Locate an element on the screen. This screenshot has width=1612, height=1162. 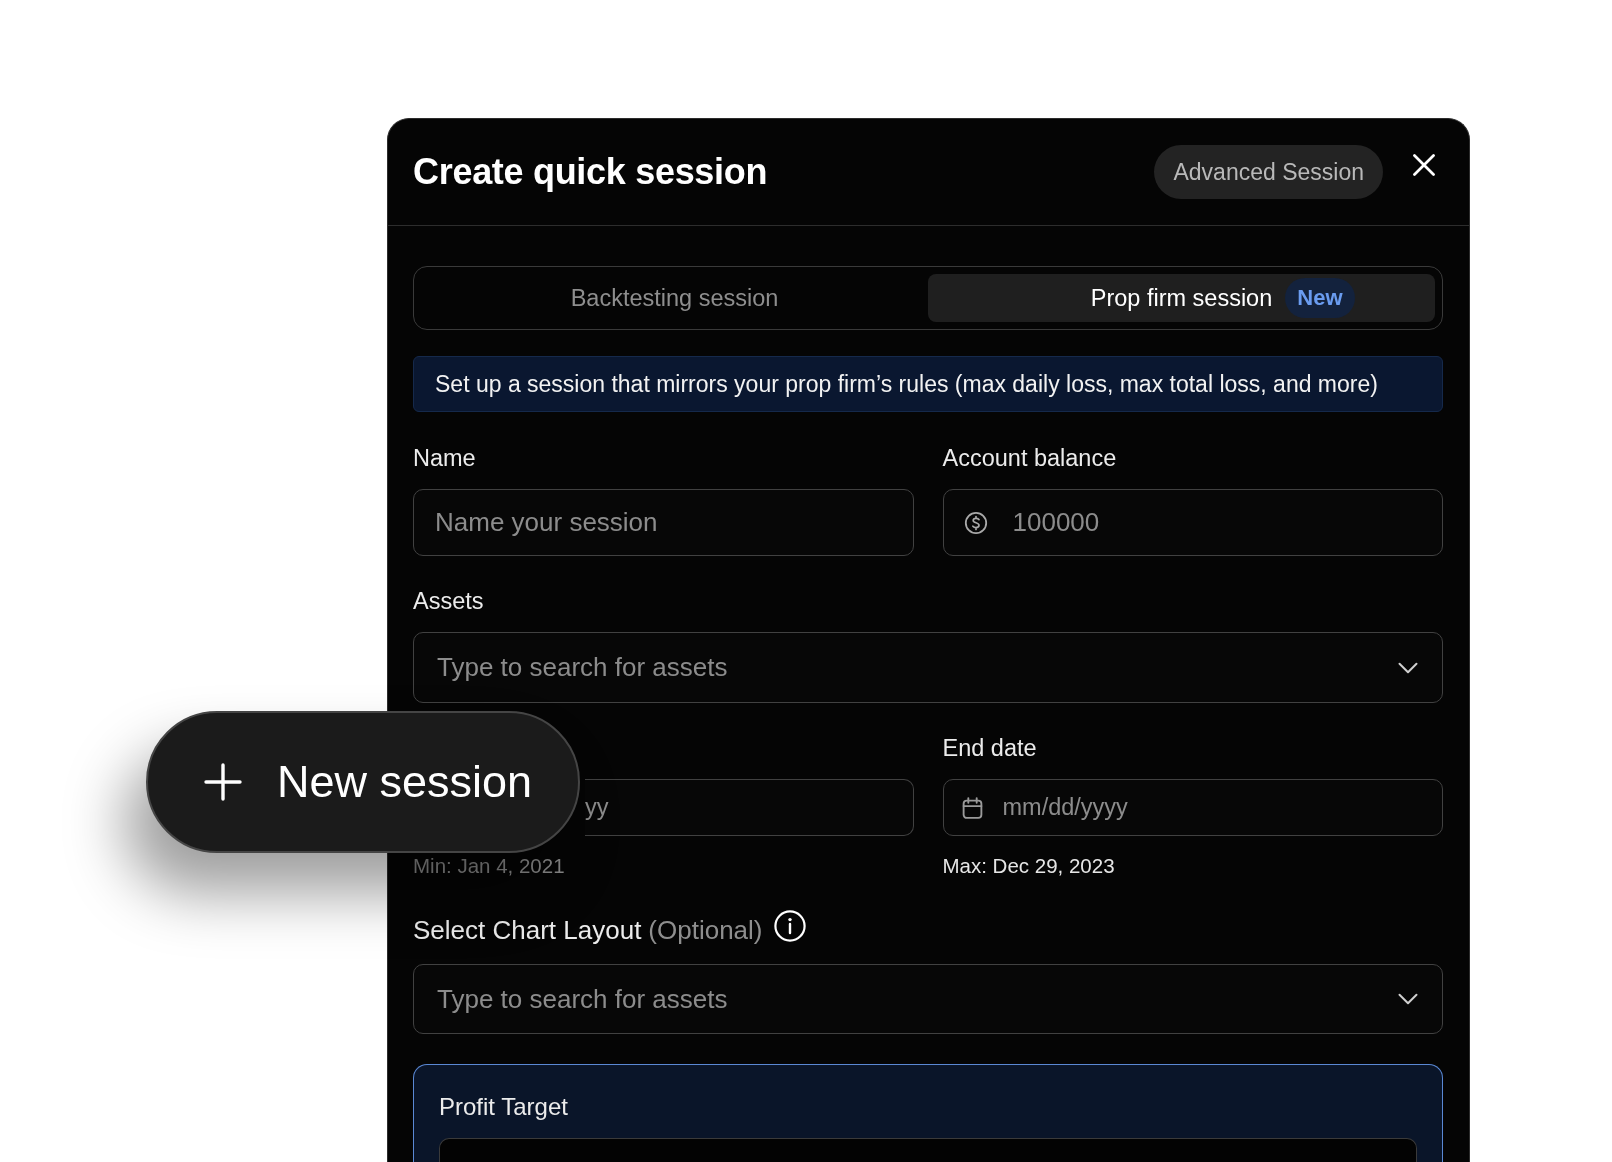
optional-hint: (Optional) is located at coordinates (705, 930).